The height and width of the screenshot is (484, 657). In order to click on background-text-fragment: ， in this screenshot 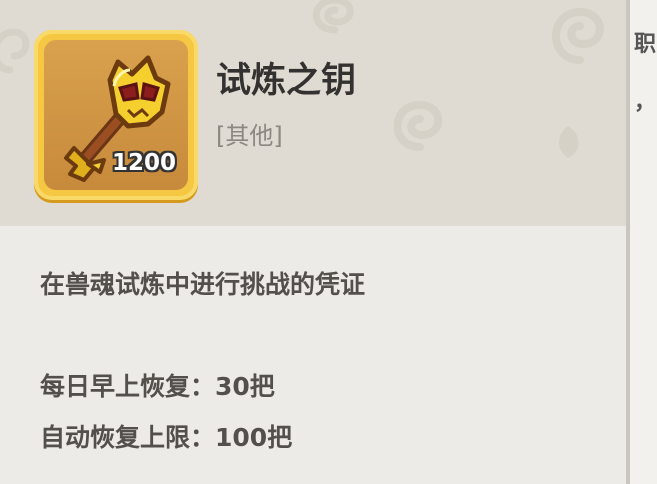, I will do `click(645, 102)`.